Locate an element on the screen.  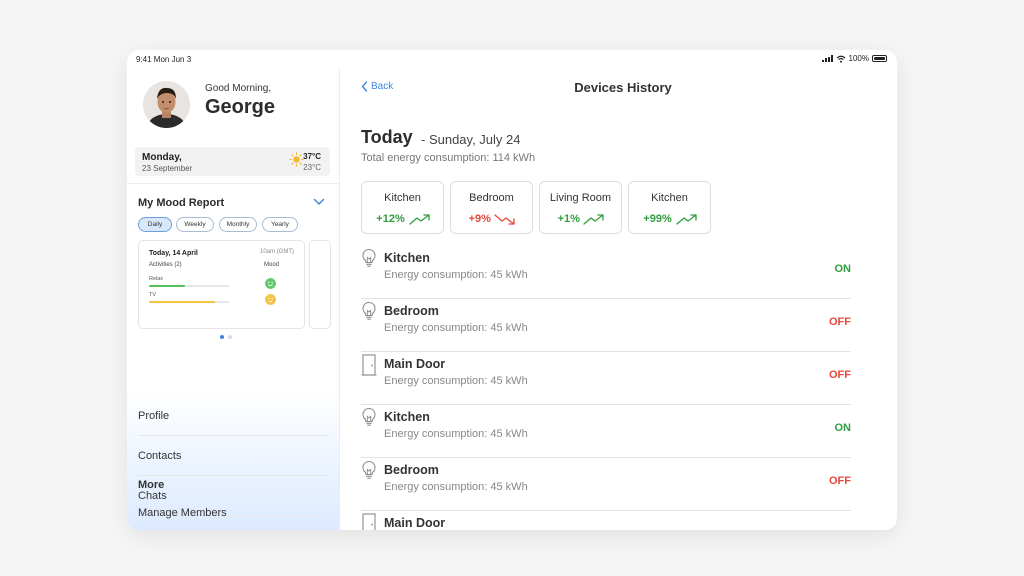
chevron-down-icon is located at coordinates (319, 202).